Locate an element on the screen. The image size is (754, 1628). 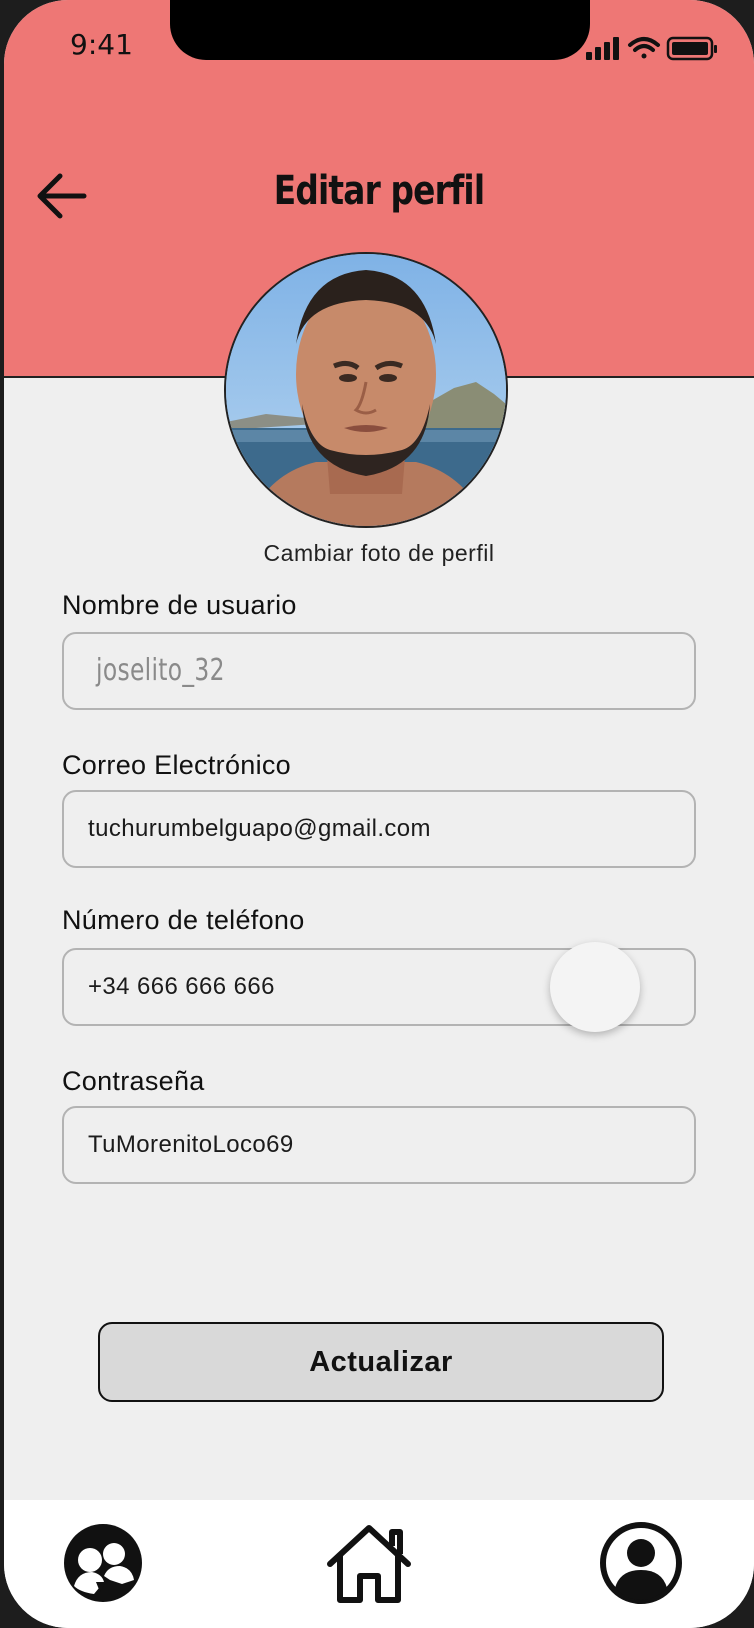
phone-value: +34 666 666 666 is located at coordinates (181, 986).